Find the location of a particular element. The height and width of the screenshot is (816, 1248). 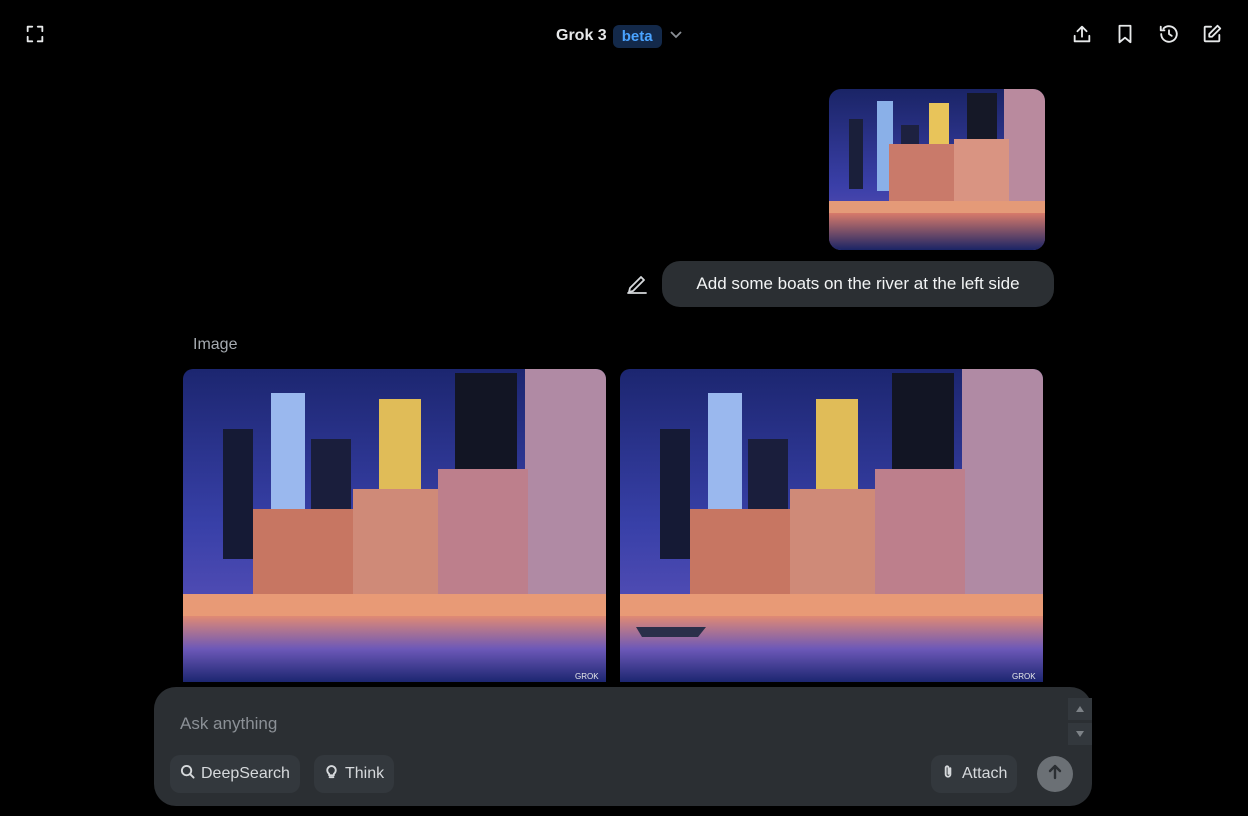

model-name: Grok 3 is located at coordinates (581, 35).